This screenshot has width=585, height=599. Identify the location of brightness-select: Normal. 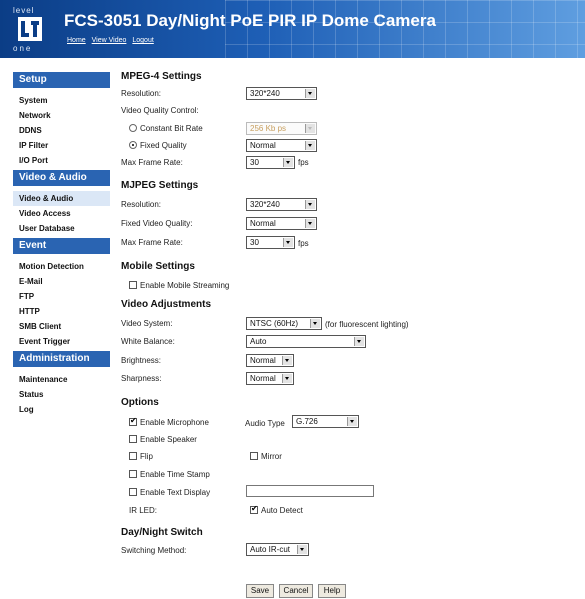
(270, 360).